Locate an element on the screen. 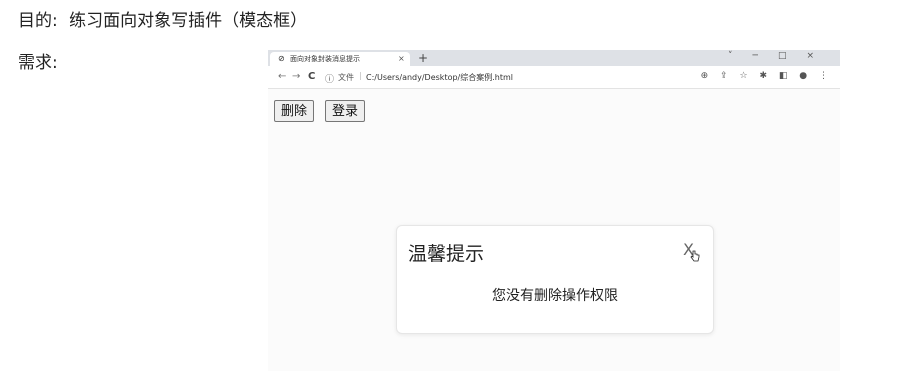 This screenshot has height=371, width=900. extensions-icon: ✱ is located at coordinates (763, 76).